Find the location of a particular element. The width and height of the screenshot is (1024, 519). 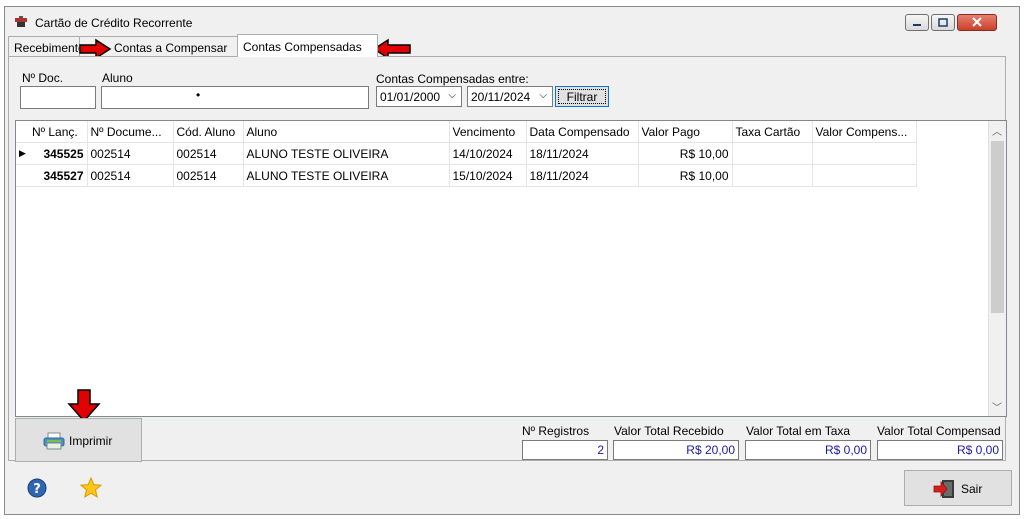

taxa-label: Valor Total em Taxa is located at coordinates (798, 431).